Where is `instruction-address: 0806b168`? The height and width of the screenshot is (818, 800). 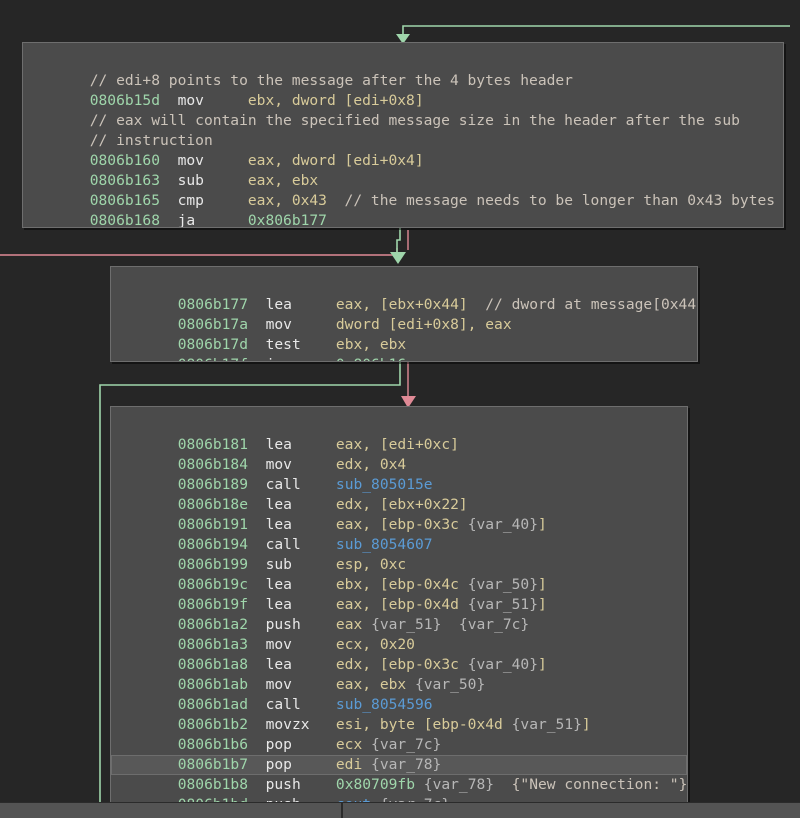
instruction-address: 0806b168 is located at coordinates (125, 219).